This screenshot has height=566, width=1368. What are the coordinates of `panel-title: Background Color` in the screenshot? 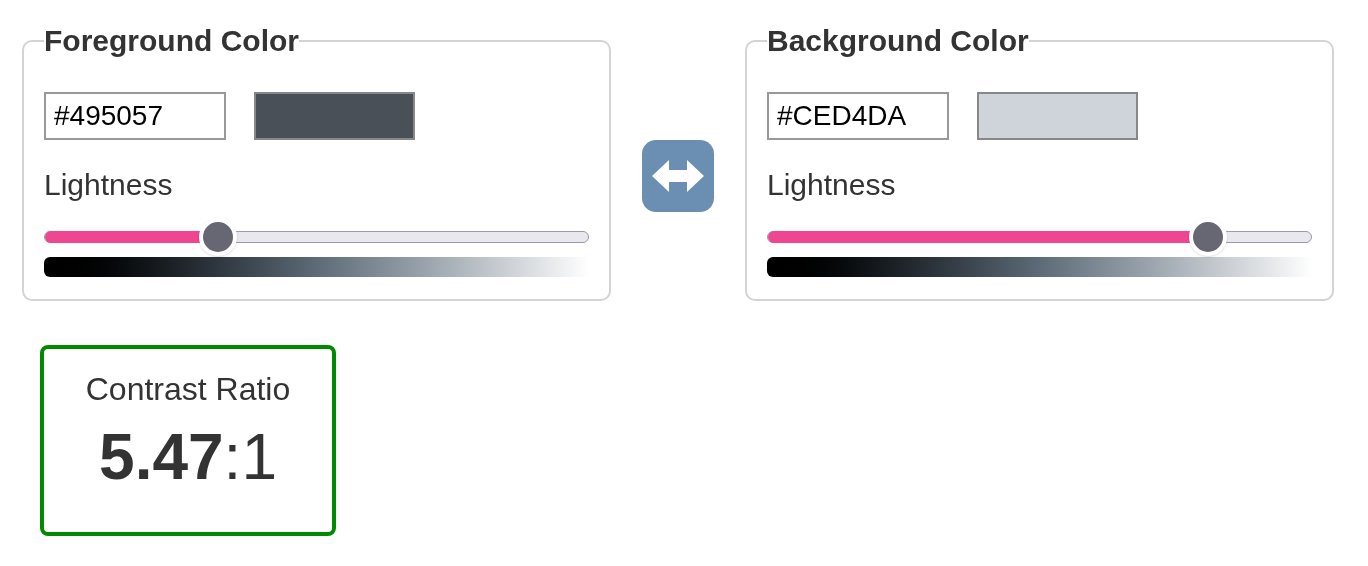 It's located at (898, 41).